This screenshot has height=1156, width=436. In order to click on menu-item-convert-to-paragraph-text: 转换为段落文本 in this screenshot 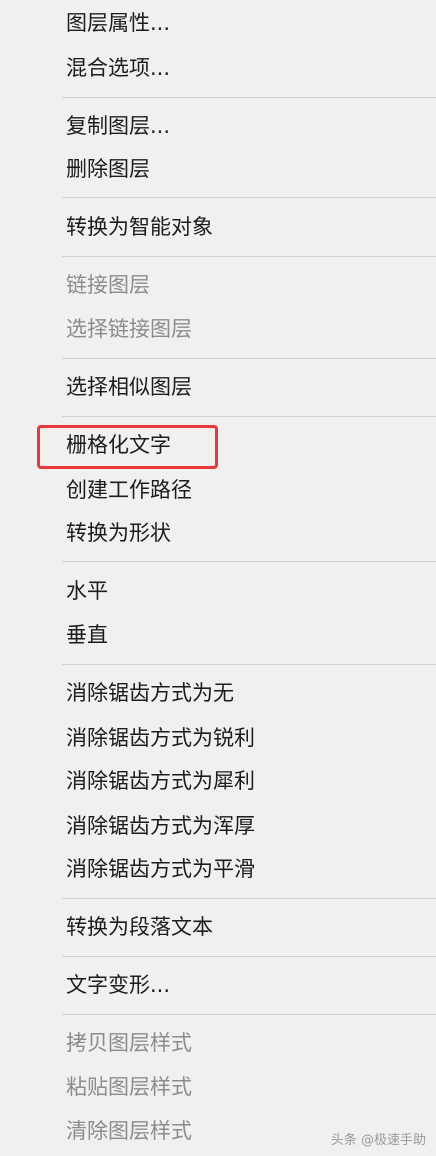, I will do `click(139, 927)`.